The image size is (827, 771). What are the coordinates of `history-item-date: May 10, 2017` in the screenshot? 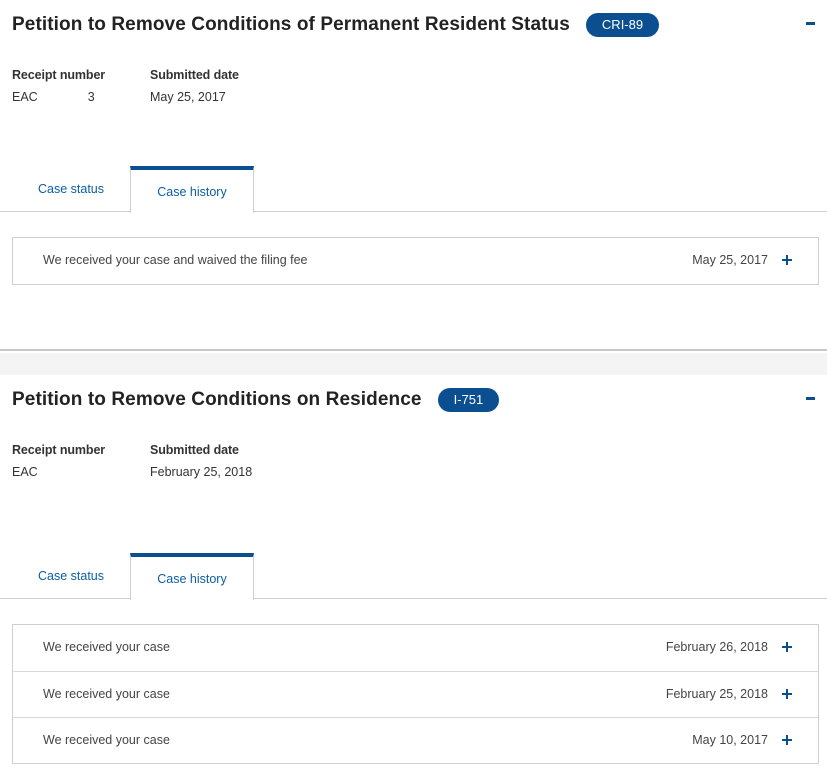 It's located at (730, 740).